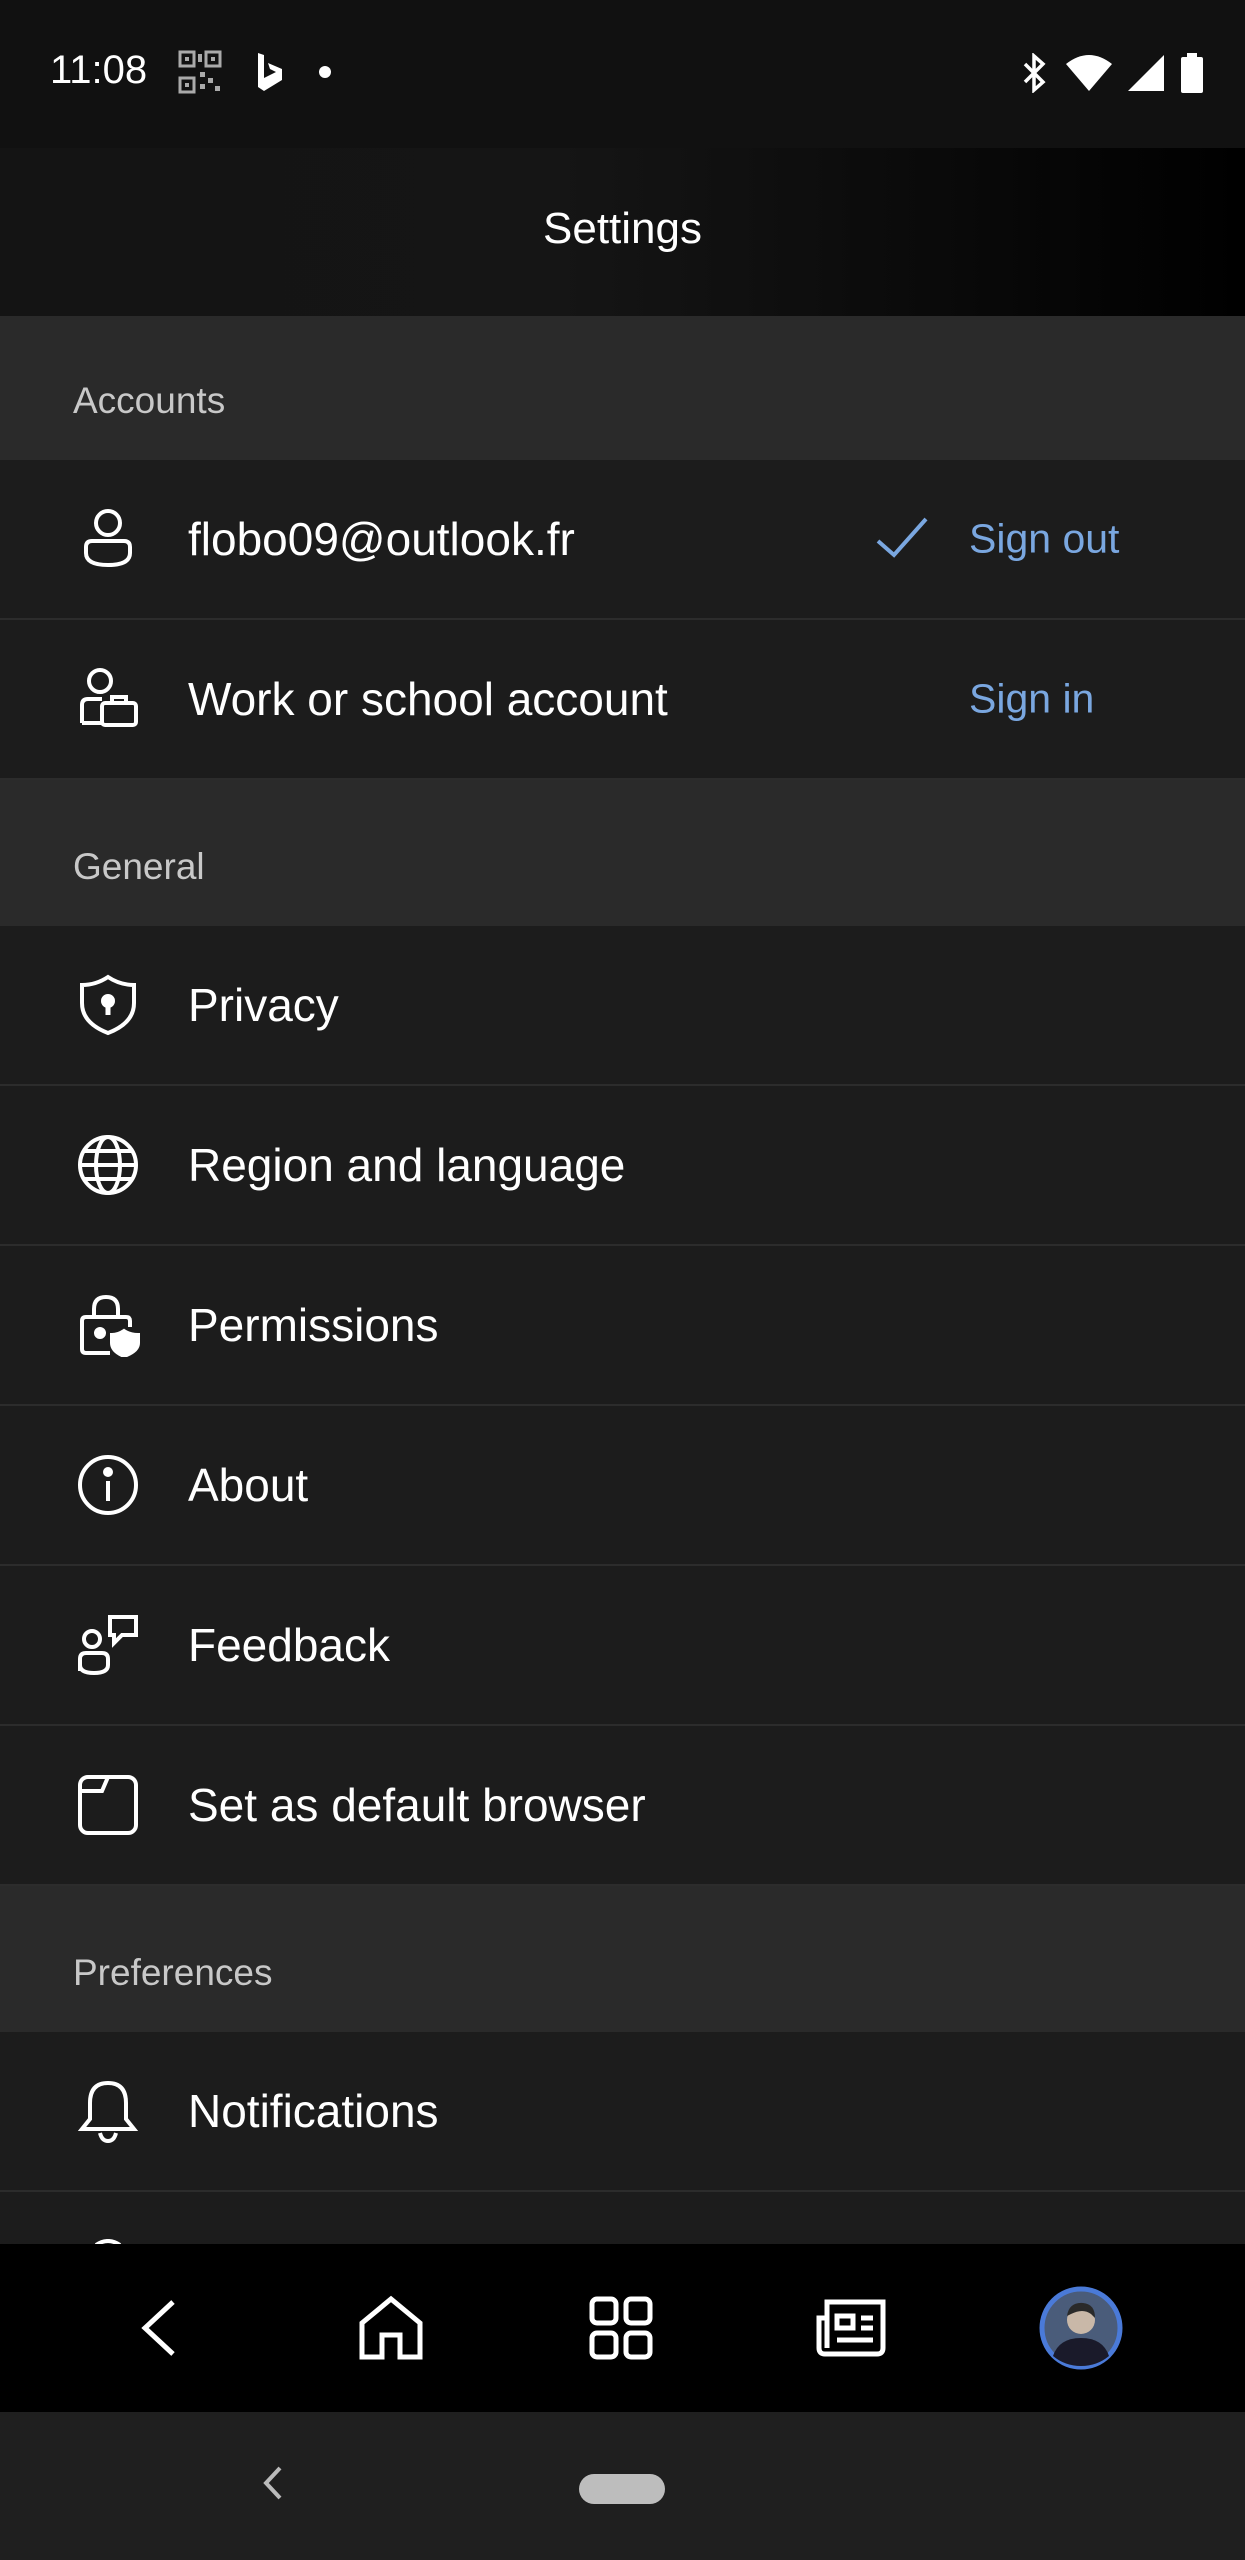  Describe the element at coordinates (622, 1486) in the screenshot. I see `settings-item-about: About` at that location.